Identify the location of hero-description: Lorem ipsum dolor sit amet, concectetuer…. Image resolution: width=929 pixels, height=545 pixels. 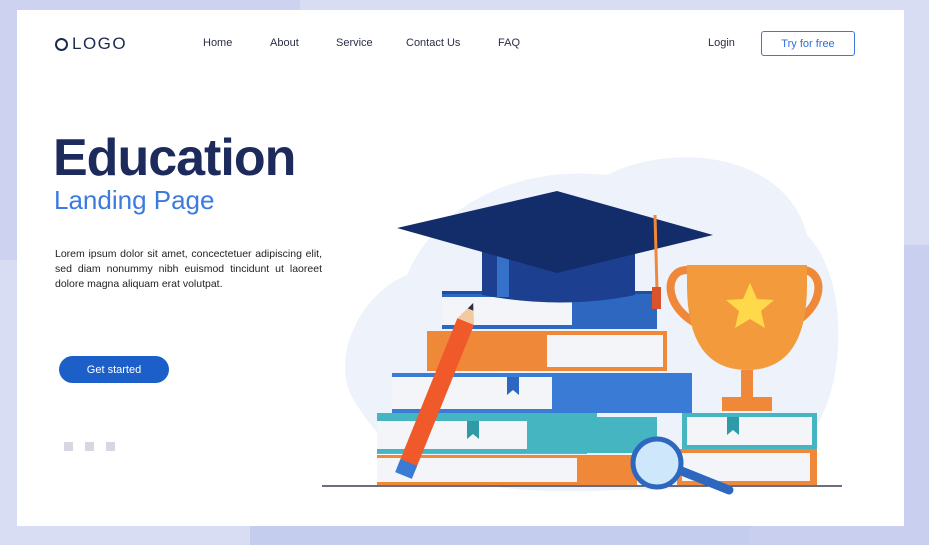
(188, 269).